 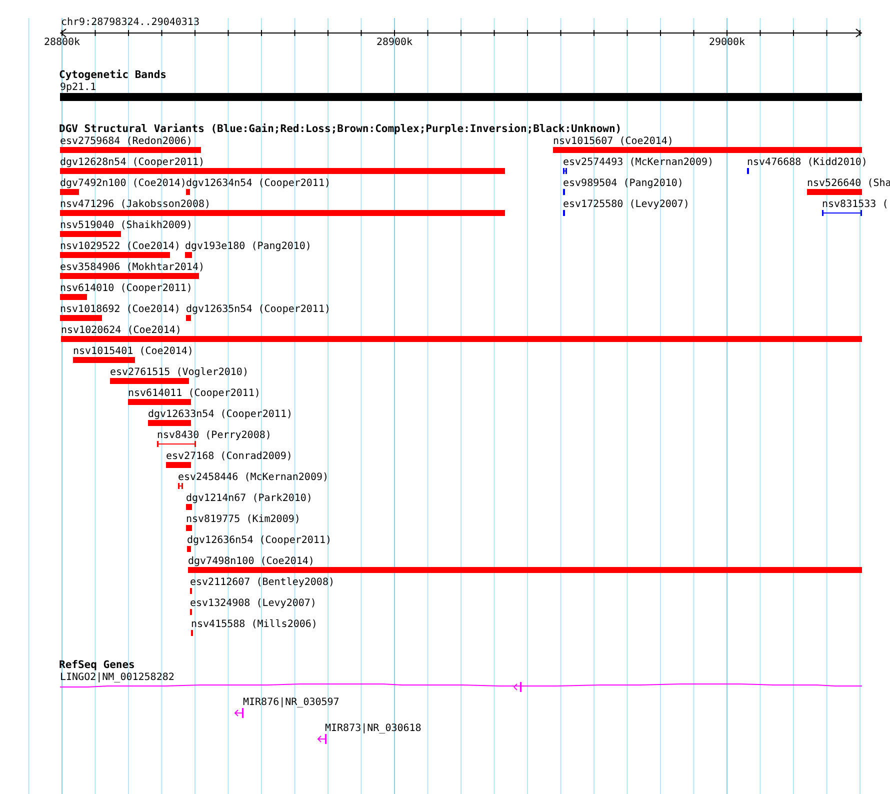 What do you see at coordinates (112, 75) in the screenshot?
I see `track-title: Cytogenetic Bands` at bounding box center [112, 75].